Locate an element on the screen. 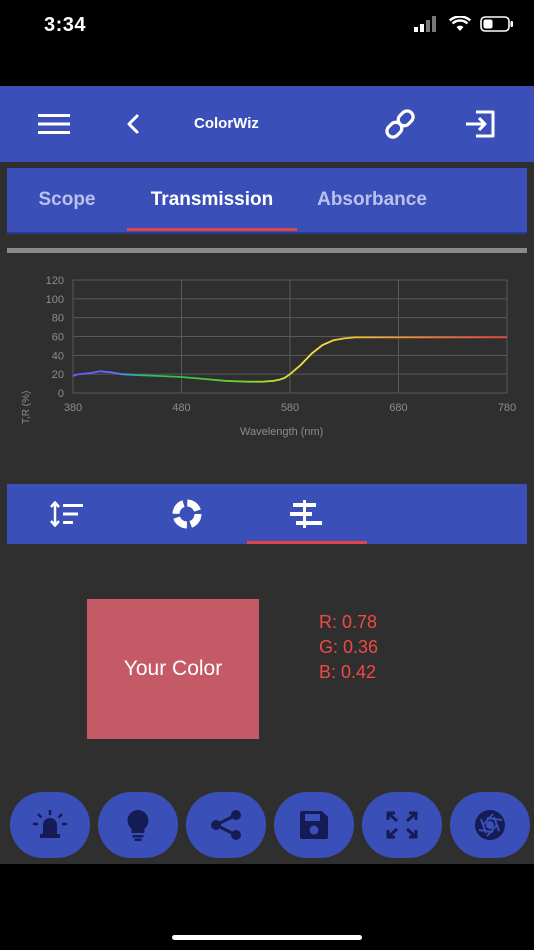 The height and width of the screenshot is (950, 534). link-button is located at coordinates (400, 124).